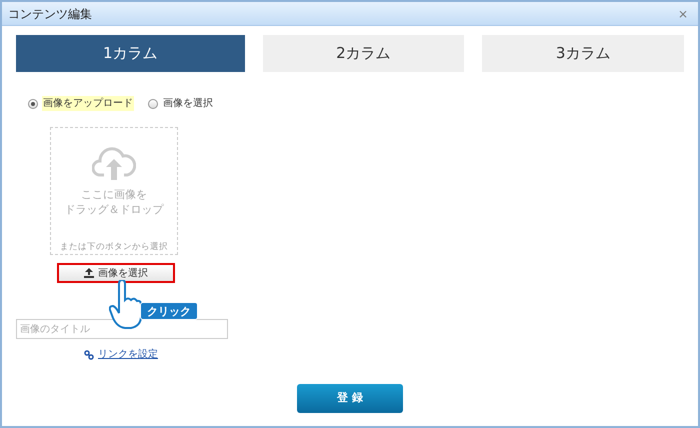 The image size is (700, 428). I want to click on window-title: コンテンツ編集, so click(50, 14).